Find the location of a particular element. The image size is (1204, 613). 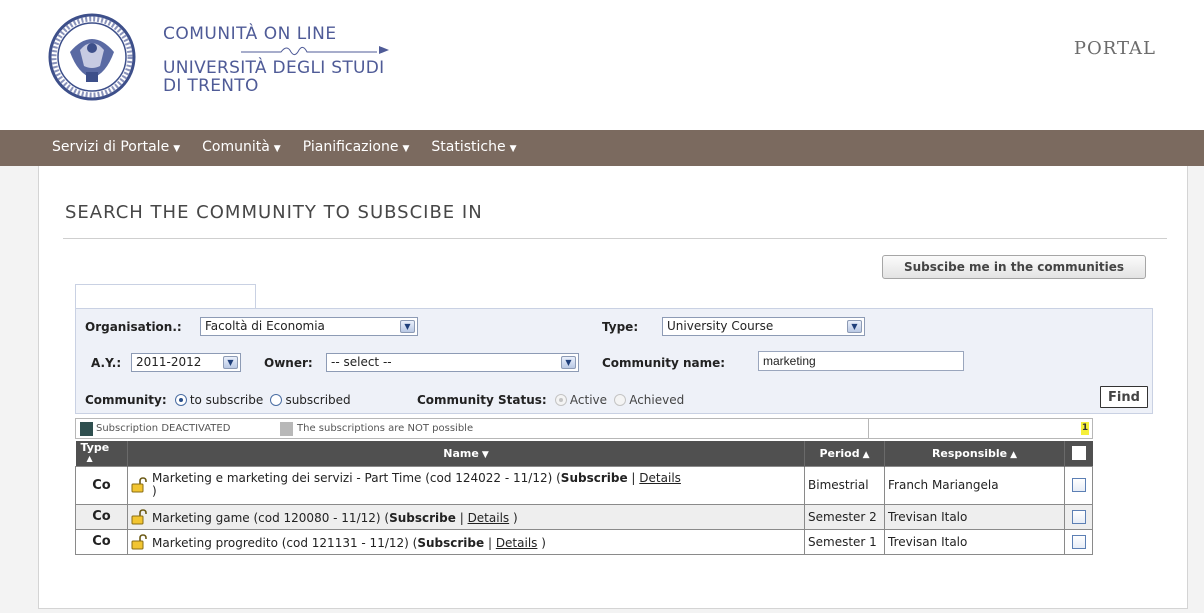

nav-item-label: Servizi di Portale is located at coordinates (111, 147).